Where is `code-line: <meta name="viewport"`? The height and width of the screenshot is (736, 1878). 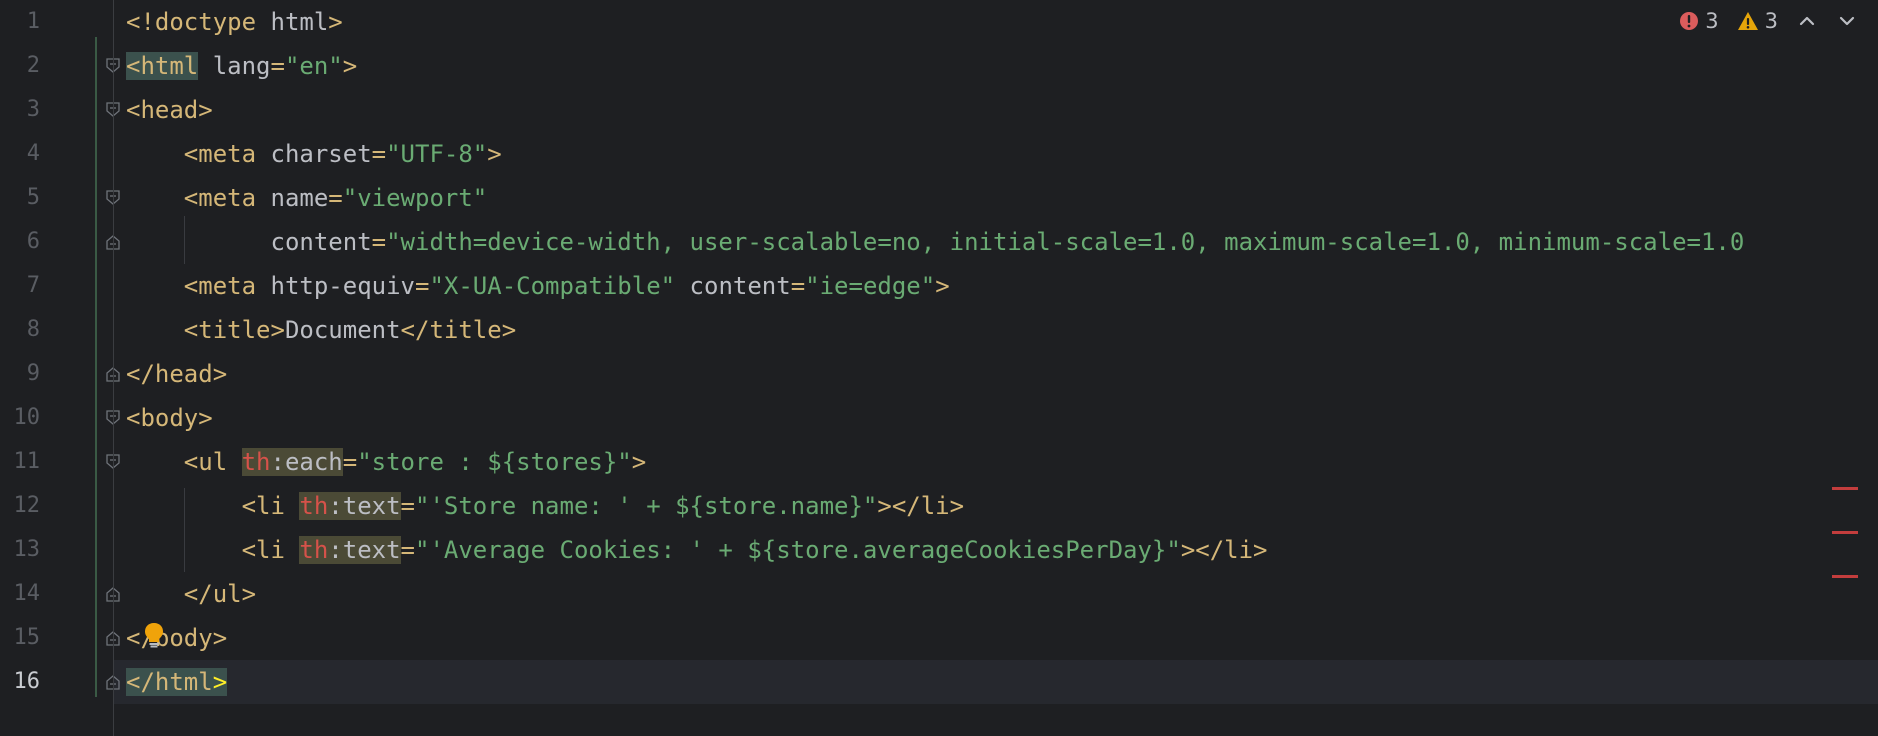
code-line: <meta name="viewport" is located at coordinates (939, 198).